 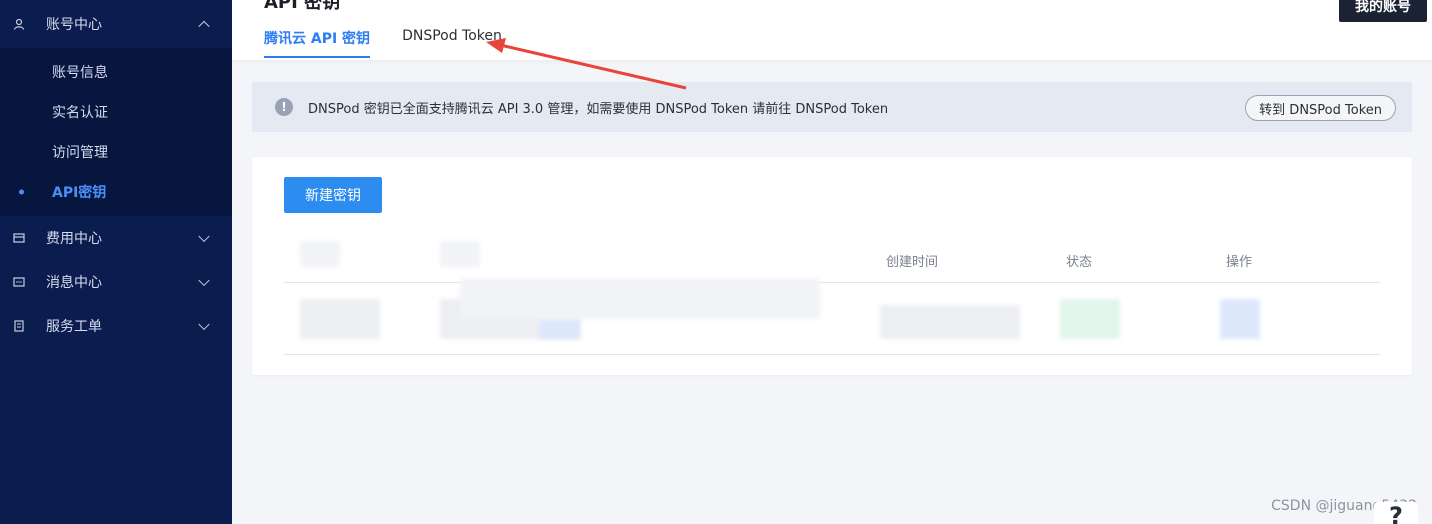 What do you see at coordinates (116, 112) in the screenshot?
I see `sidebar-item-real-name: 实名认证` at bounding box center [116, 112].